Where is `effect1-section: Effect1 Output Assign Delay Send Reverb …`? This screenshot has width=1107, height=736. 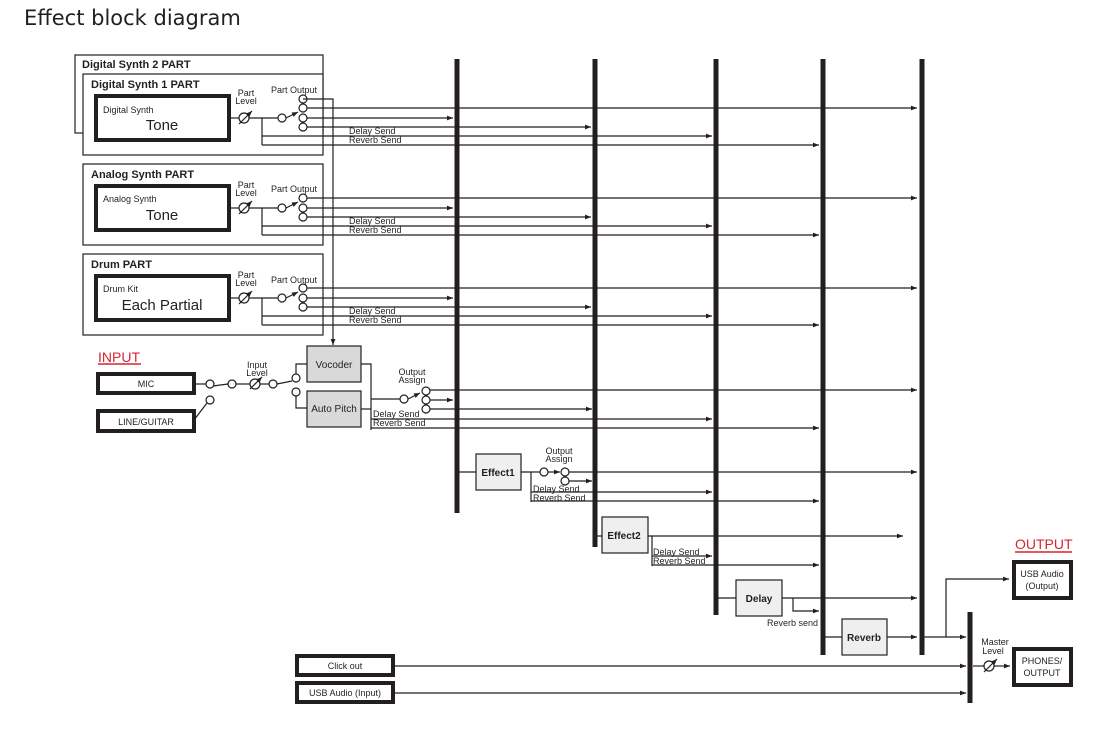
effect1-section: Effect1 Output Assign Delay Send Reverb … is located at coordinates (687, 475).